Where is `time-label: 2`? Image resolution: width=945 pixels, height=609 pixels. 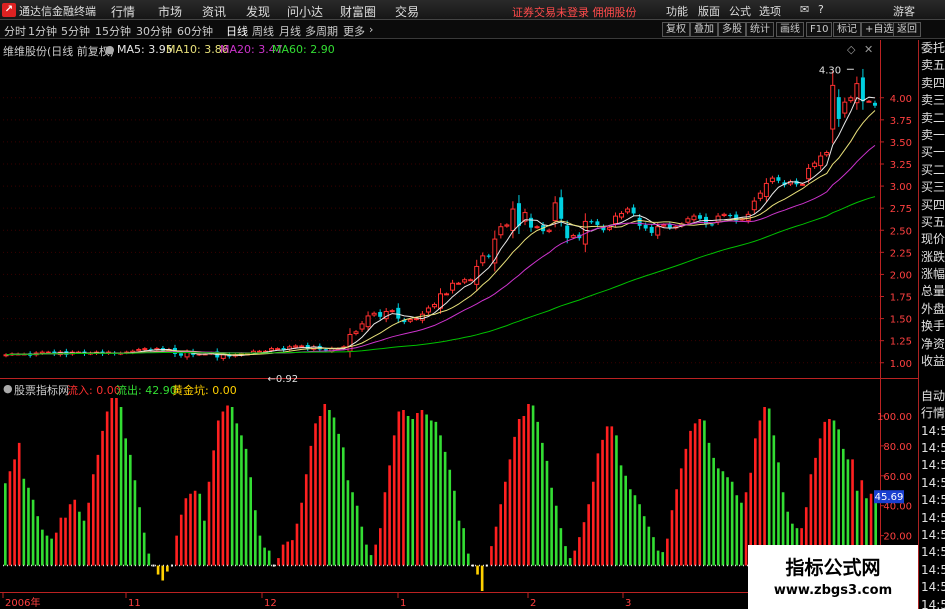 time-label: 2 is located at coordinates (533, 603).